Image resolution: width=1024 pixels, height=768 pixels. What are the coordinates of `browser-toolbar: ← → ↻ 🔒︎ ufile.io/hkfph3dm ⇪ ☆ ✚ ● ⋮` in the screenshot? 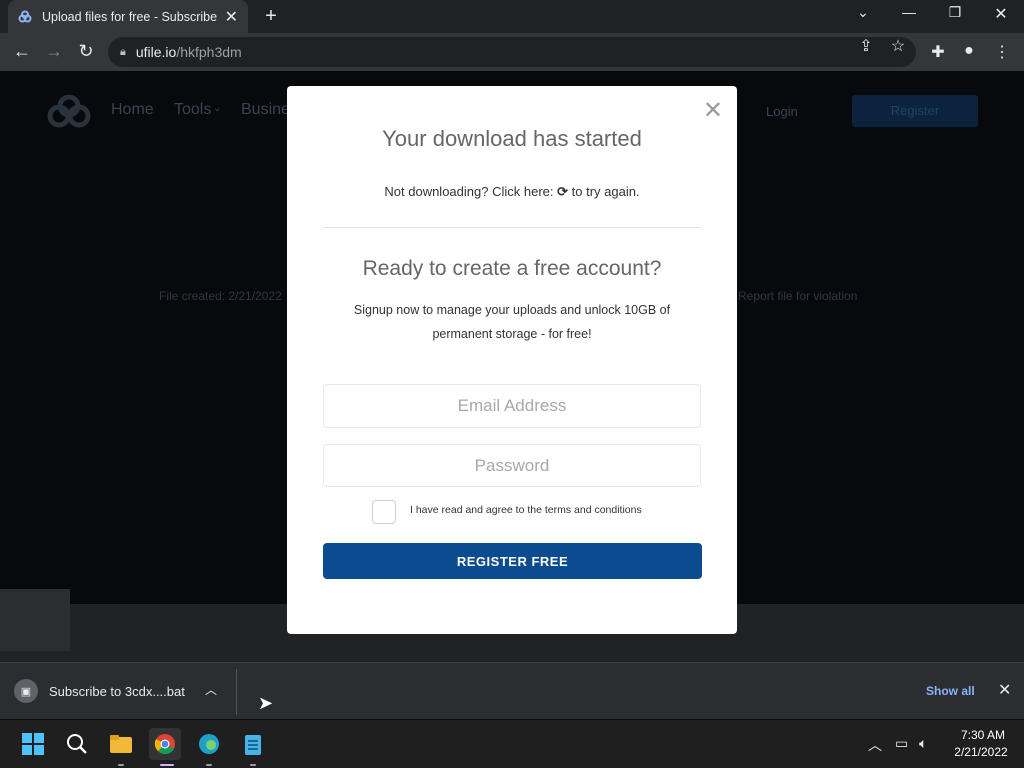 It's located at (512, 52).